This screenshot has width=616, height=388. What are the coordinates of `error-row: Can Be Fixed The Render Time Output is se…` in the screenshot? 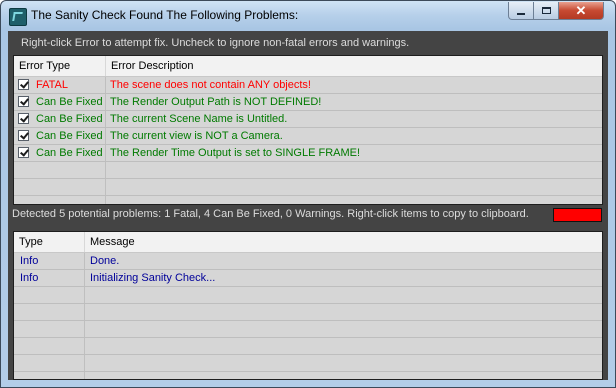 It's located at (308, 153).